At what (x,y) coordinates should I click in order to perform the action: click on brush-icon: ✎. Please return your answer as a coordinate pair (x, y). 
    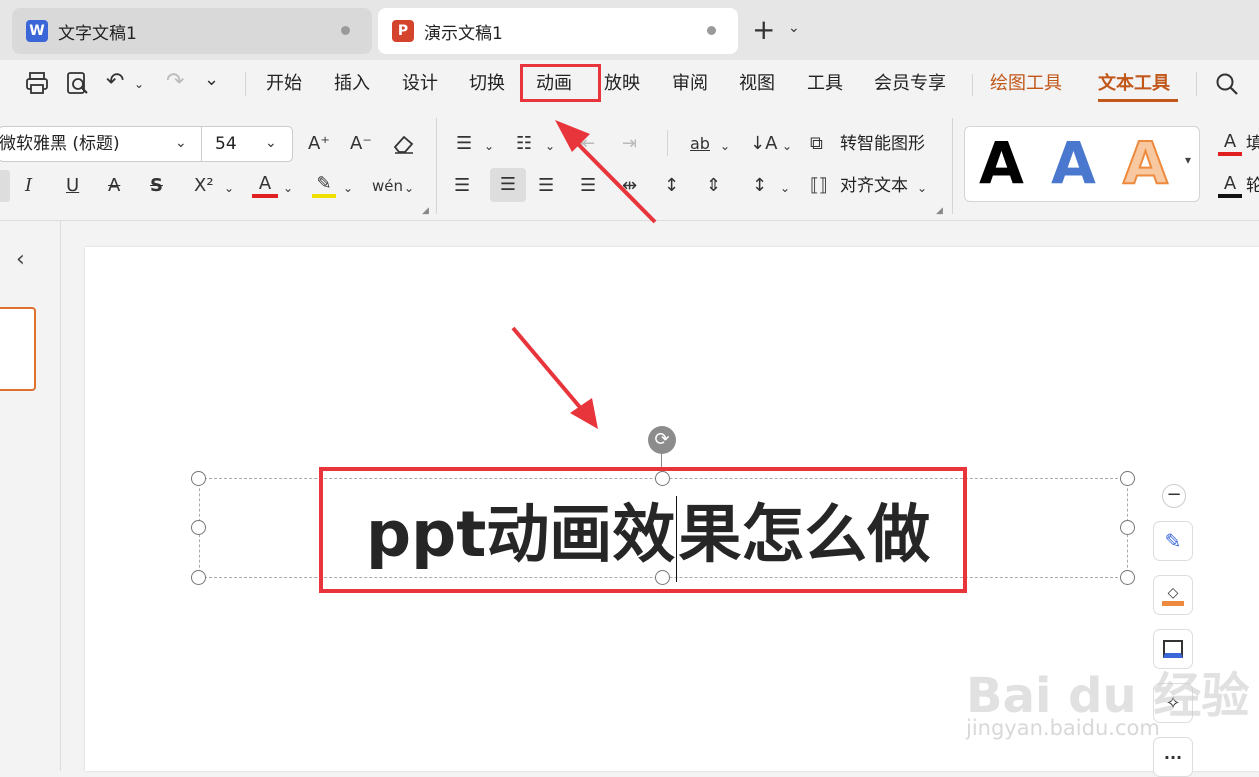
    Looking at the image, I should click on (1173, 541).